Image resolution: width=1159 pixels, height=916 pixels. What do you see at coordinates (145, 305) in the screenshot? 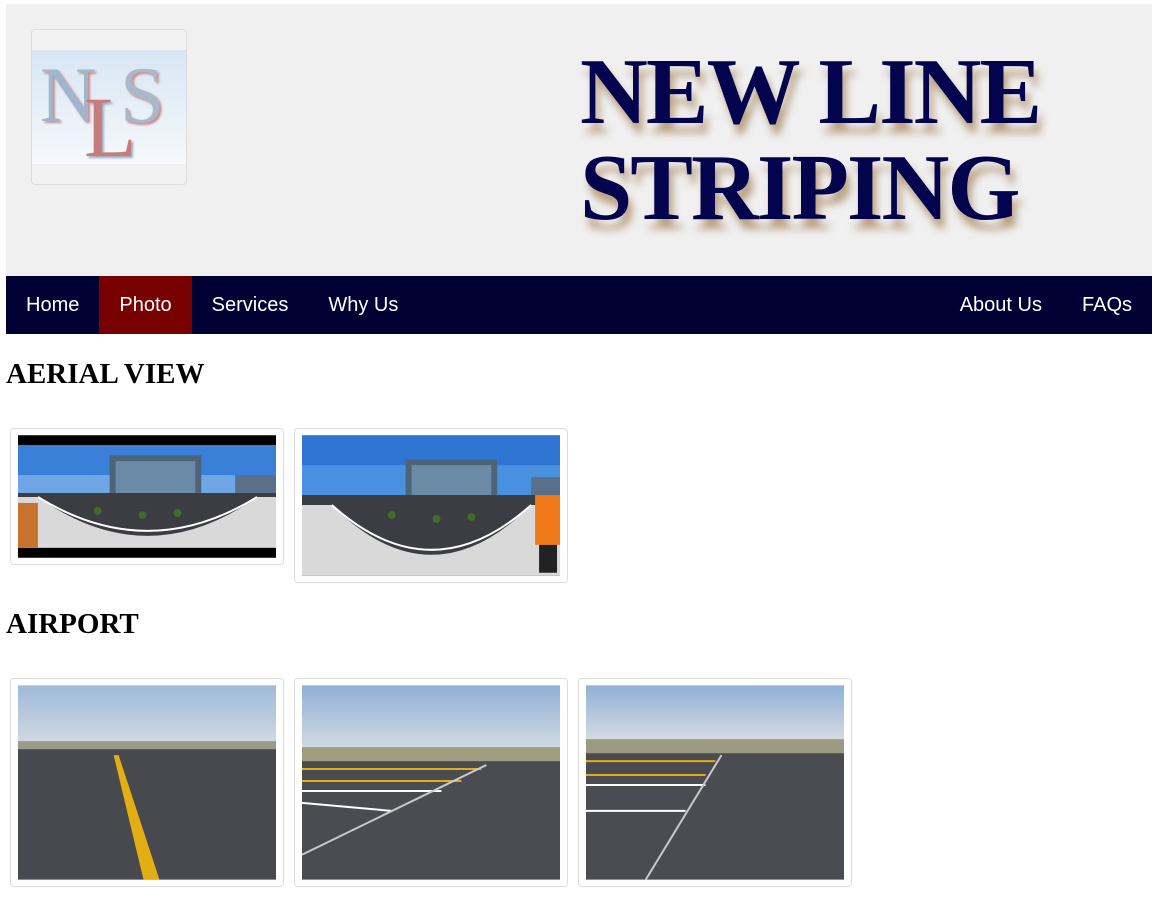
I see `nav-photo: Photo` at bounding box center [145, 305].